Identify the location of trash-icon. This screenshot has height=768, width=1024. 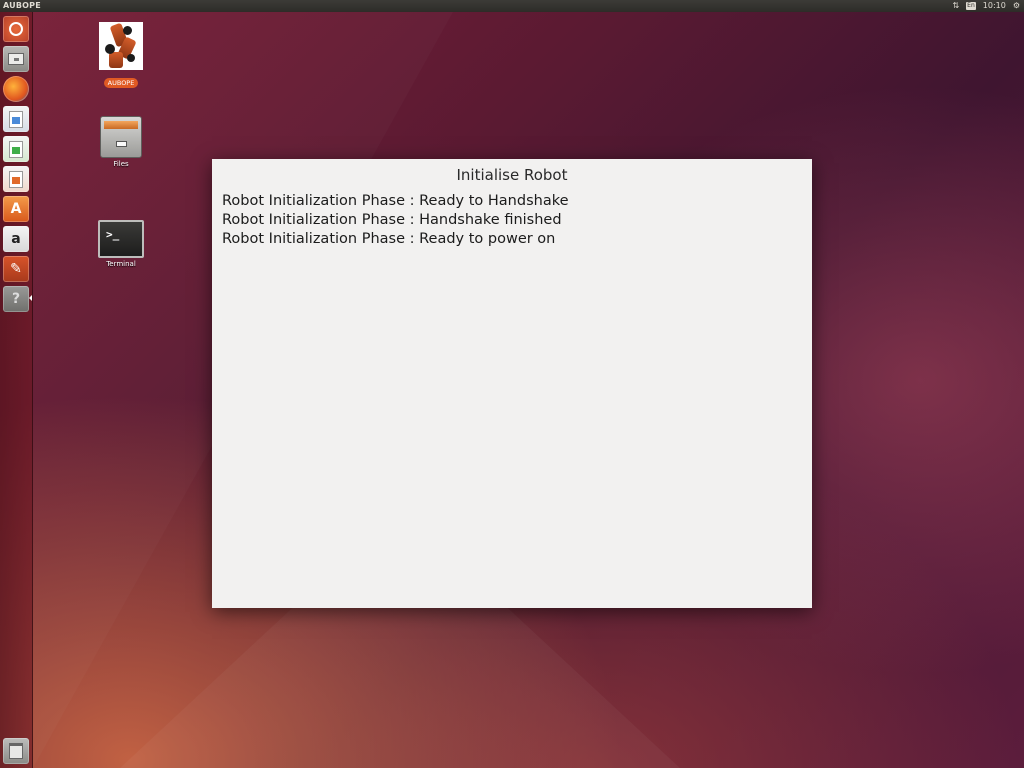
(16, 751).